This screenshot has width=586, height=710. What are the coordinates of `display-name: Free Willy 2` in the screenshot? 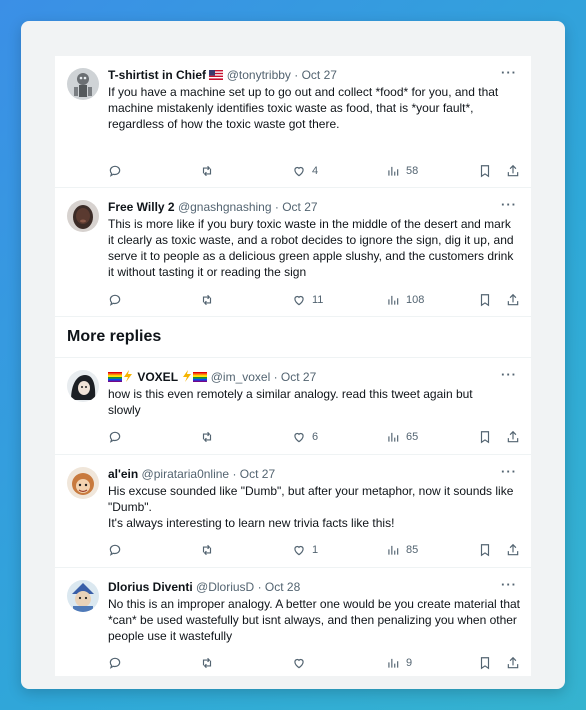 It's located at (141, 207).